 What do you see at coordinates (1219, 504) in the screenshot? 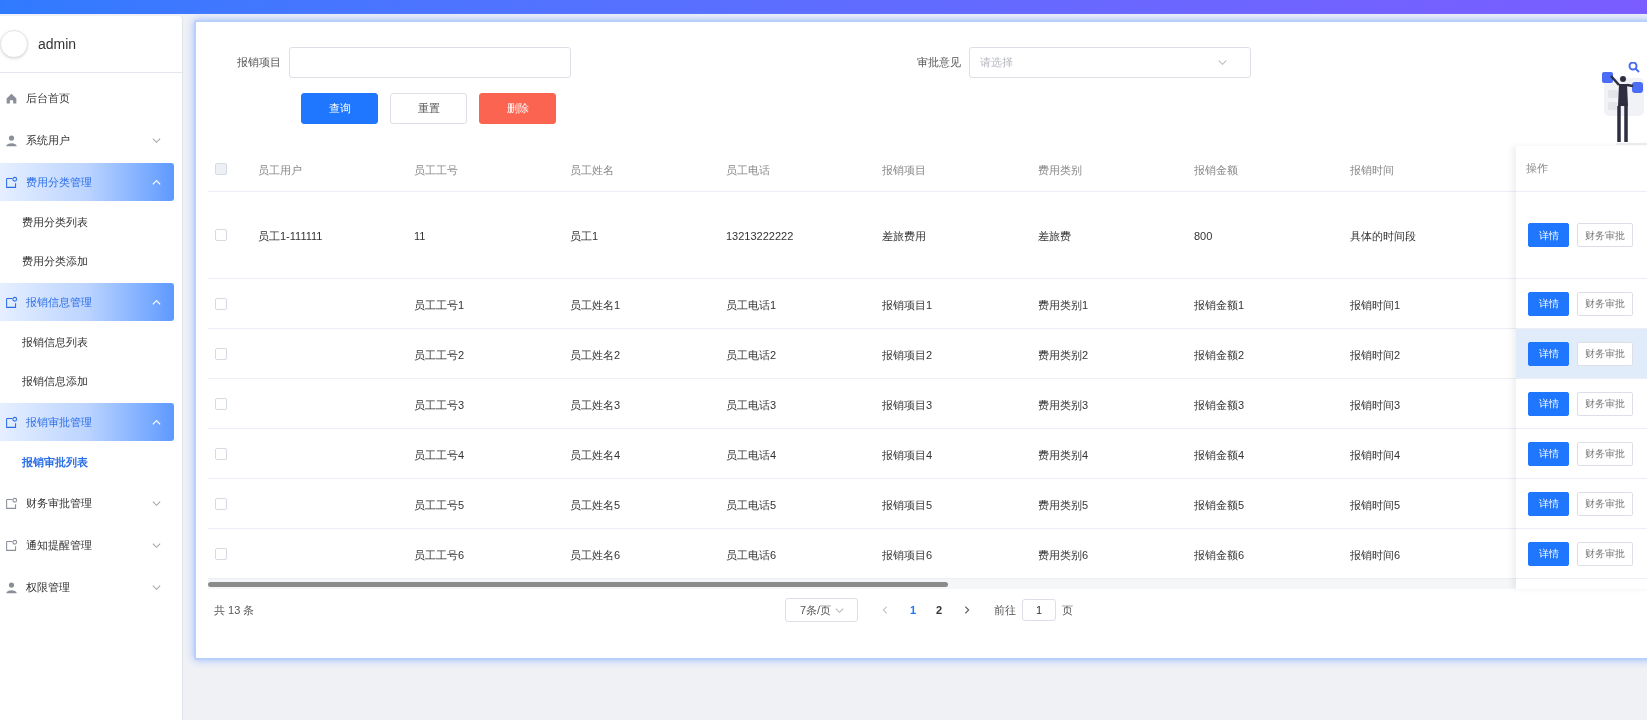
I see `table-cell: 报销金额5` at bounding box center [1219, 504].